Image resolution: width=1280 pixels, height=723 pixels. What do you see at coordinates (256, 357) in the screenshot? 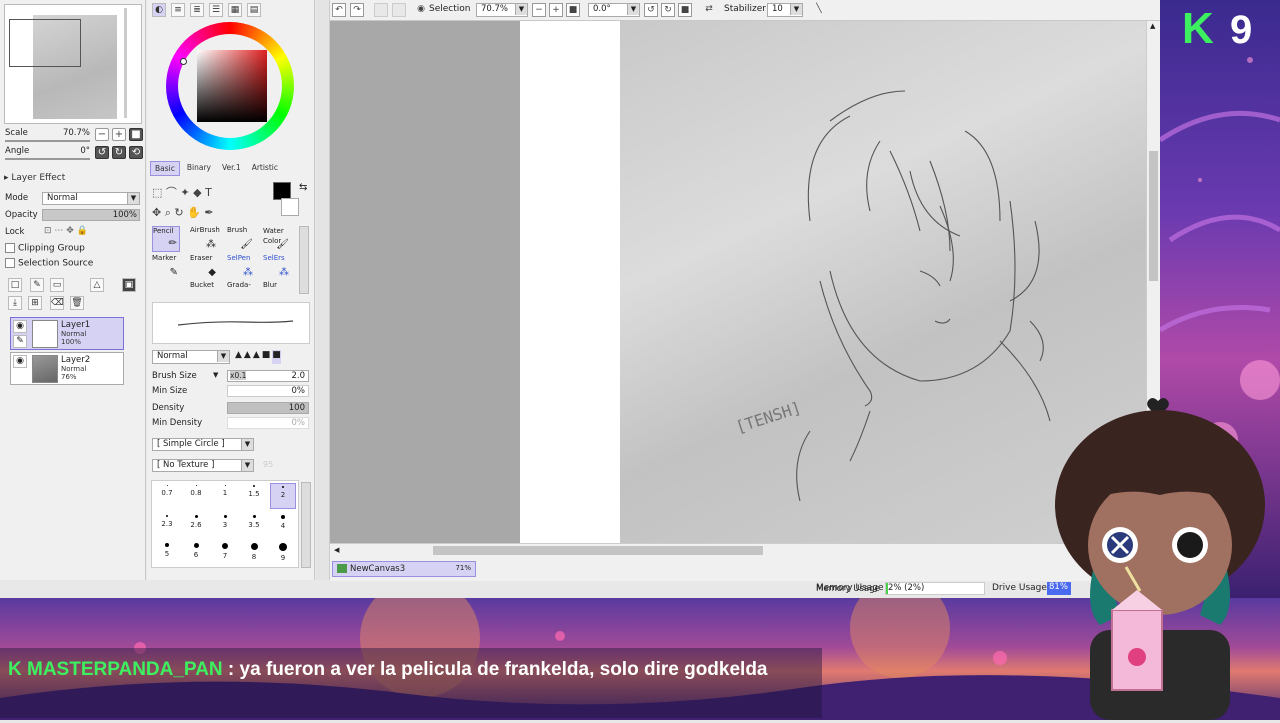
I see `edge-hard-icon: ▲` at bounding box center [256, 357].